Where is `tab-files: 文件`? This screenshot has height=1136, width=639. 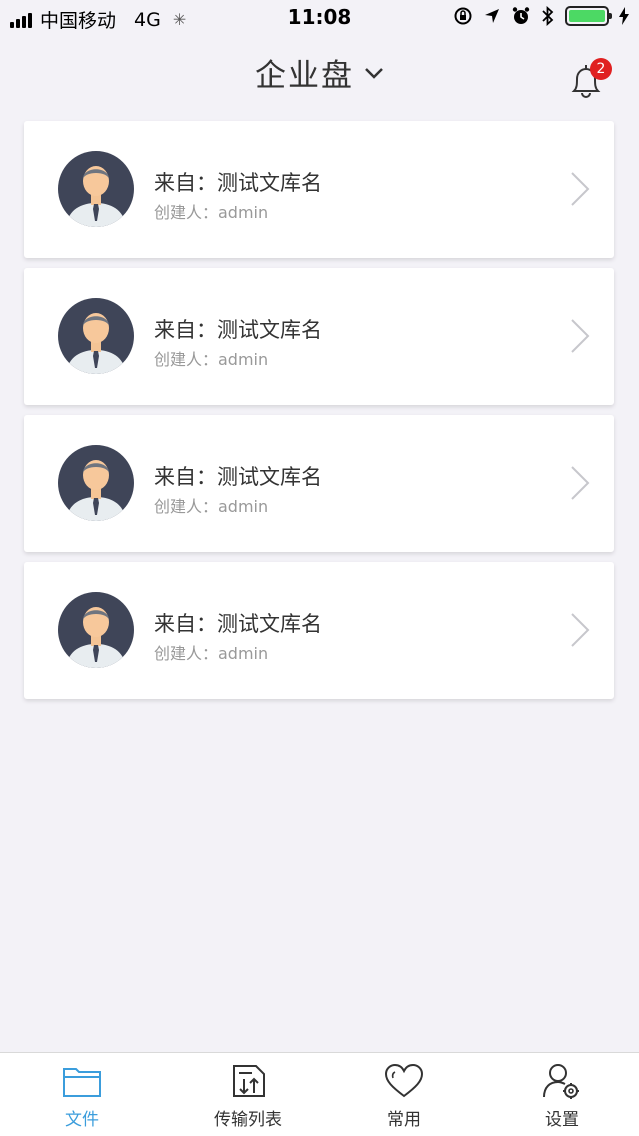 tab-files: 文件 is located at coordinates (82, 1094).